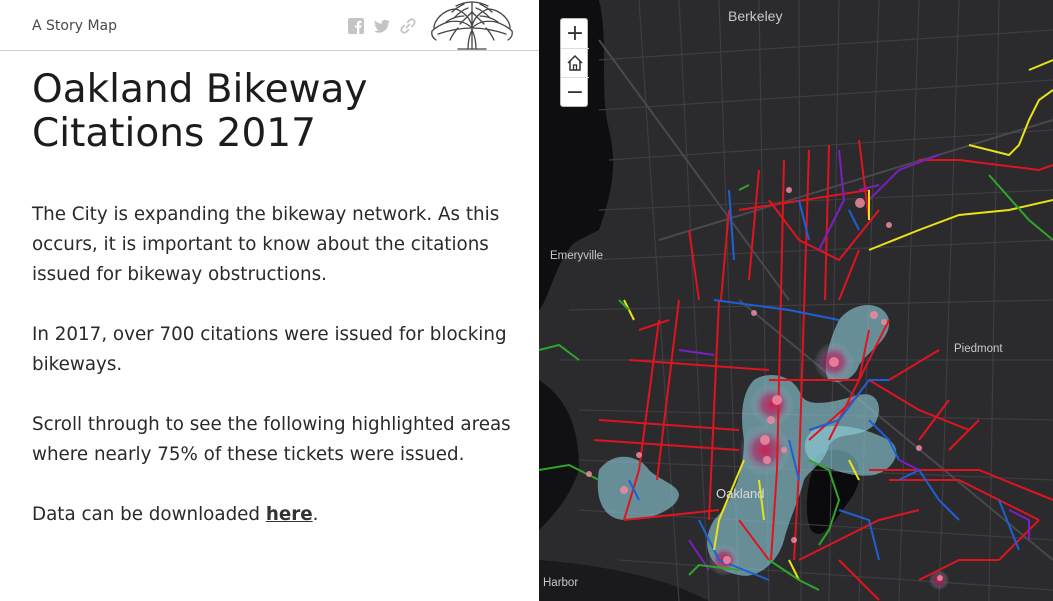 This screenshot has height=601, width=1053. What do you see at coordinates (149, 514) in the screenshot?
I see `download-prefix: Data can be downloaded` at bounding box center [149, 514].